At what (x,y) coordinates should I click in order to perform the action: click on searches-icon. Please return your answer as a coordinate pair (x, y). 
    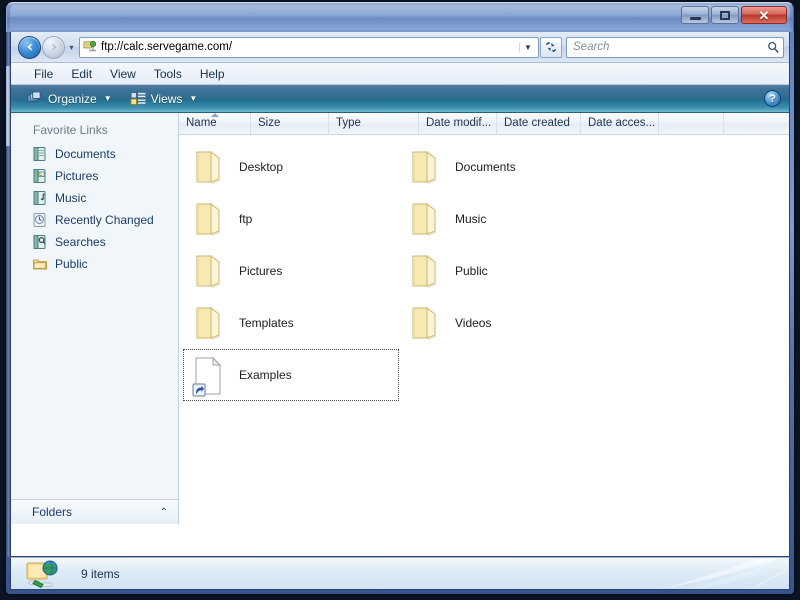
    Looking at the image, I should click on (39, 242).